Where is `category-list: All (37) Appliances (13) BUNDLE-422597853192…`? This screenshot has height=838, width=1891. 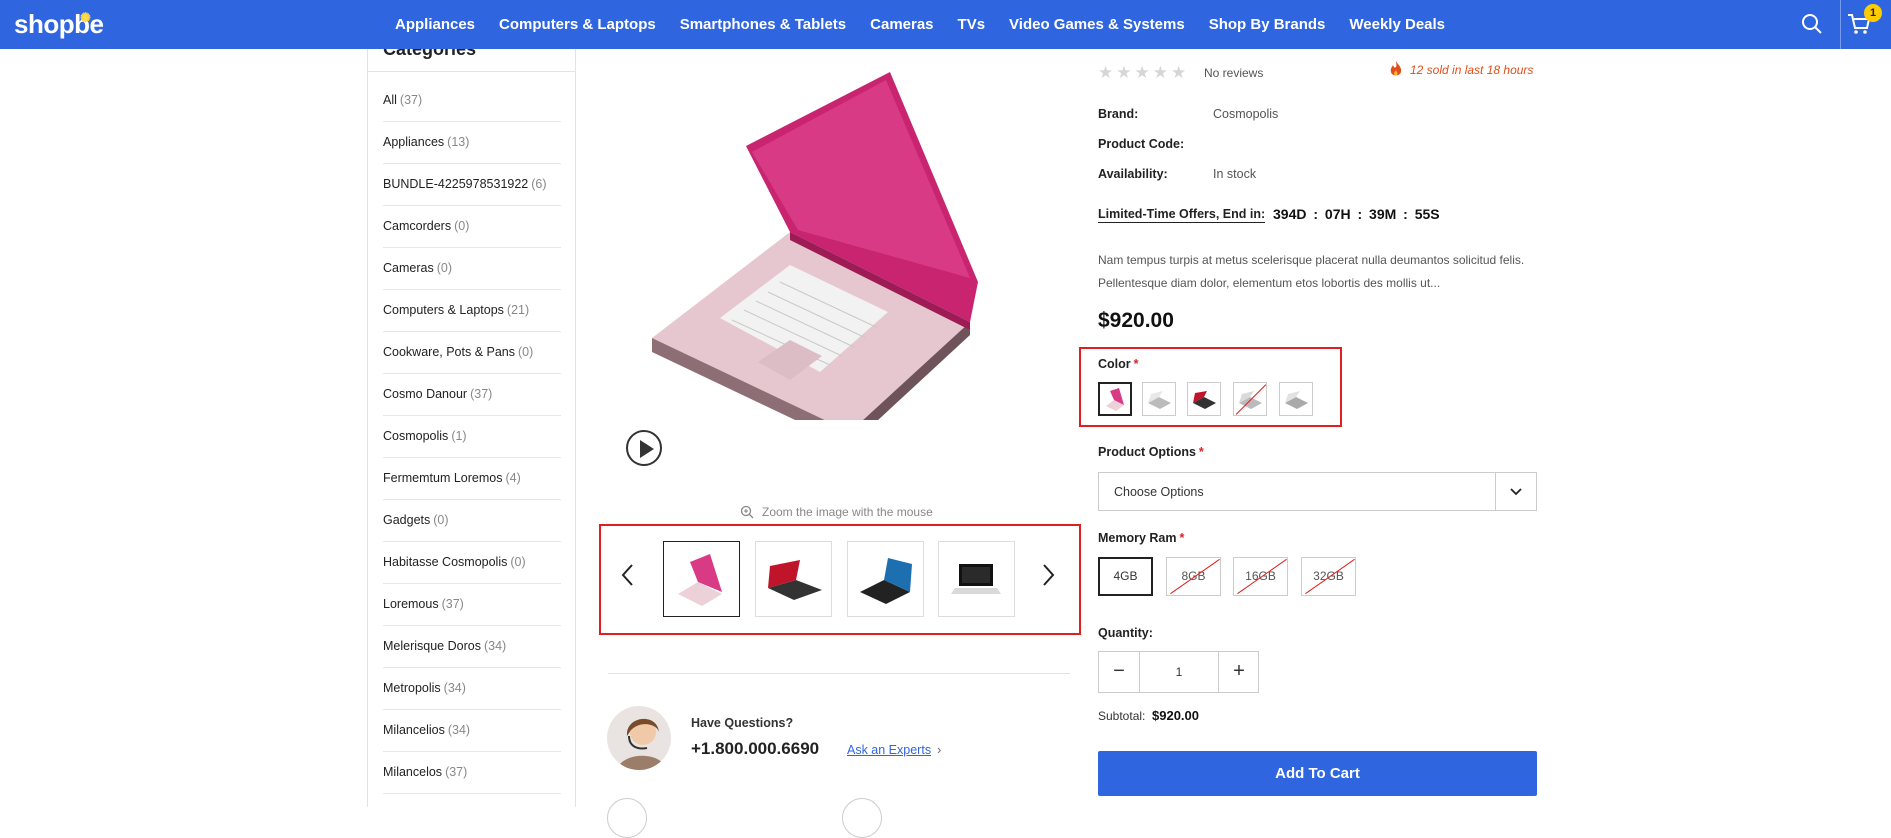 category-list: All (37) Appliances (13) BUNDLE-422597853192… is located at coordinates (472, 443).